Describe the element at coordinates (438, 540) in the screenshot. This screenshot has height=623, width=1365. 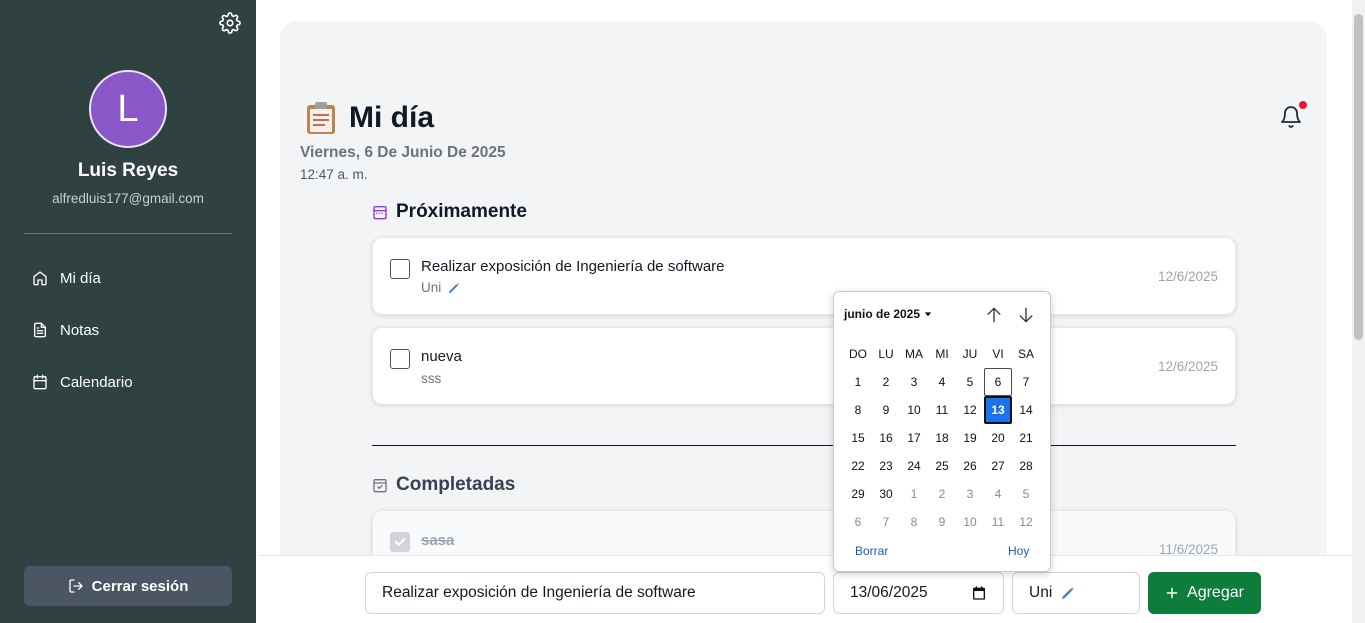
I see `task-title: sasa` at that location.